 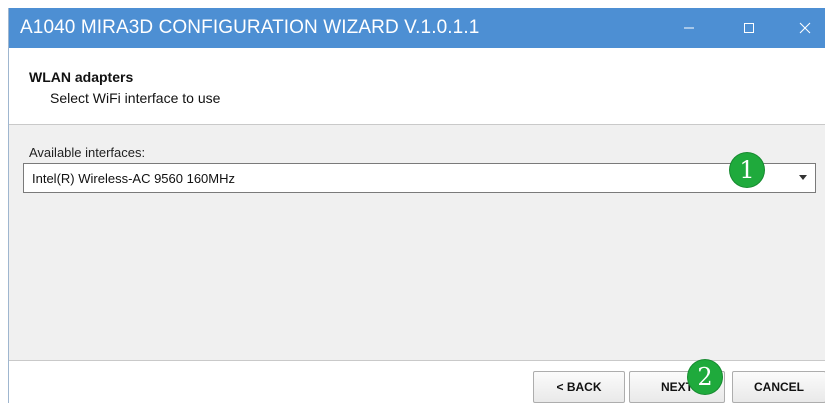 I want to click on minimize-button, so click(x=689, y=28).